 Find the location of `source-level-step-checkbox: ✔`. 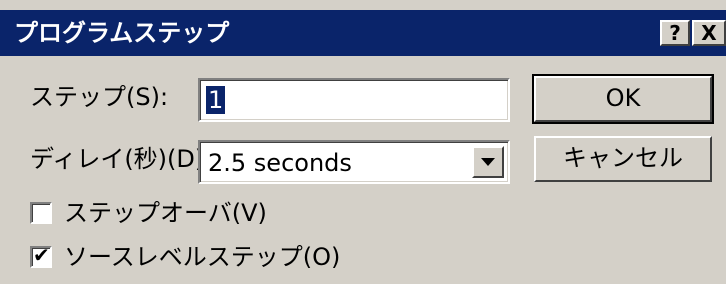

source-level-step-checkbox: ✔ is located at coordinates (41, 255).